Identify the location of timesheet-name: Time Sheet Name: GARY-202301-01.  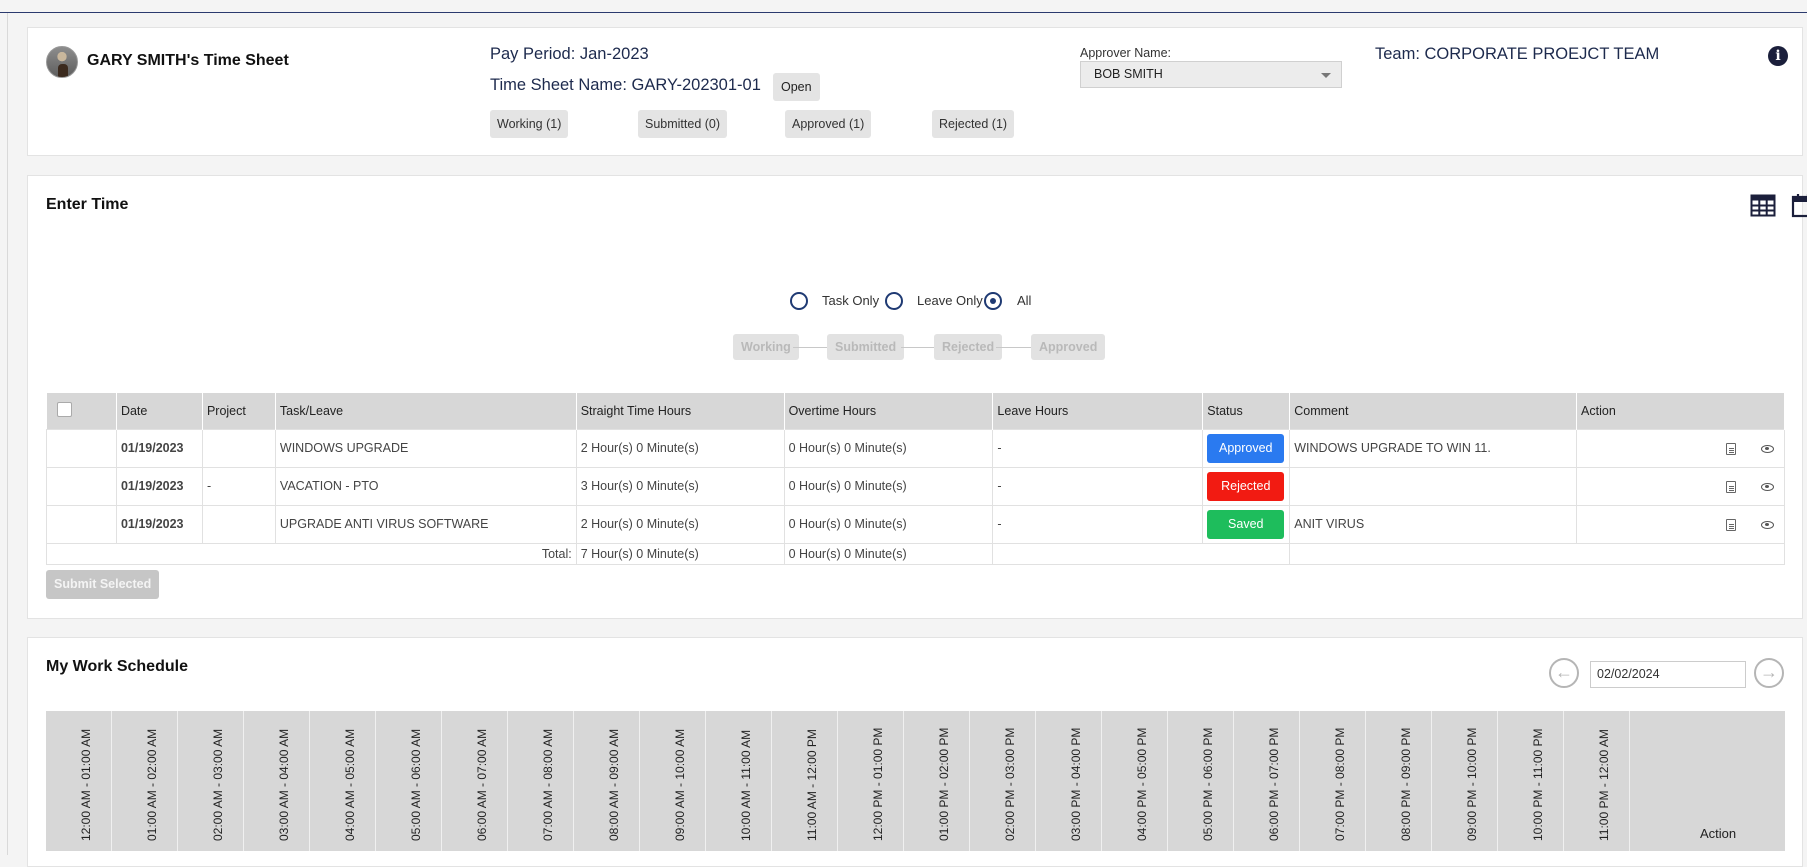
(625, 85).